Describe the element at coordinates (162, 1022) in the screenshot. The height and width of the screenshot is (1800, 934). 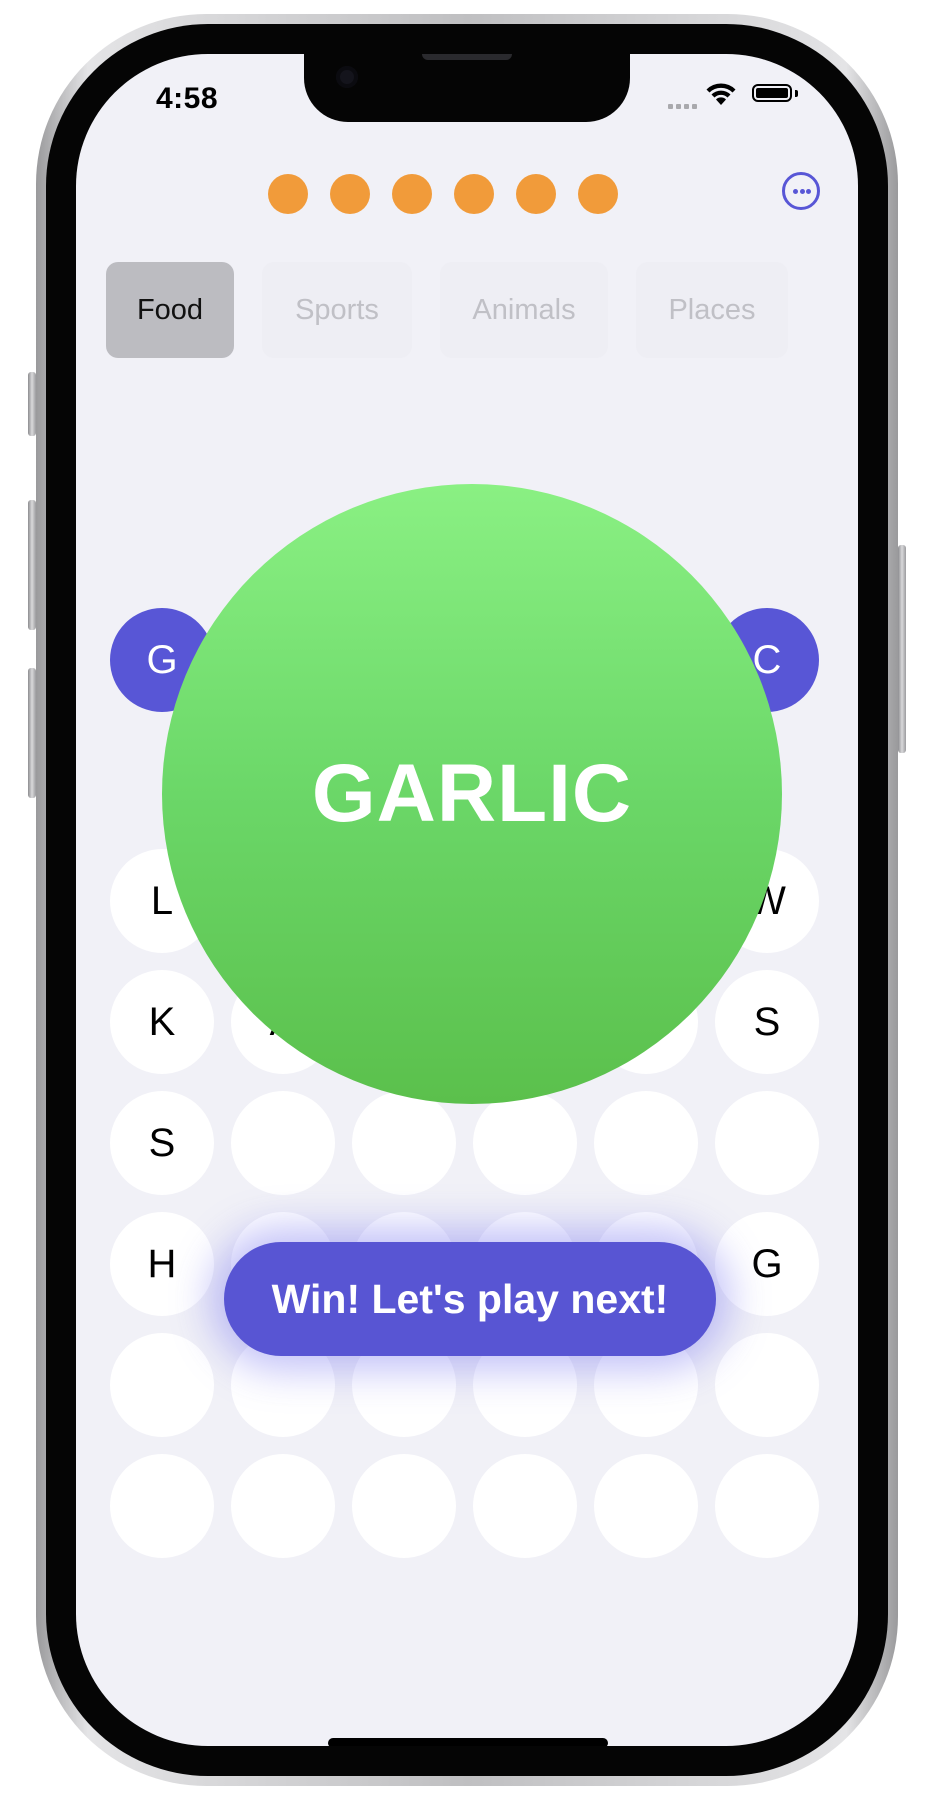
I see `letter-tile: K` at that location.